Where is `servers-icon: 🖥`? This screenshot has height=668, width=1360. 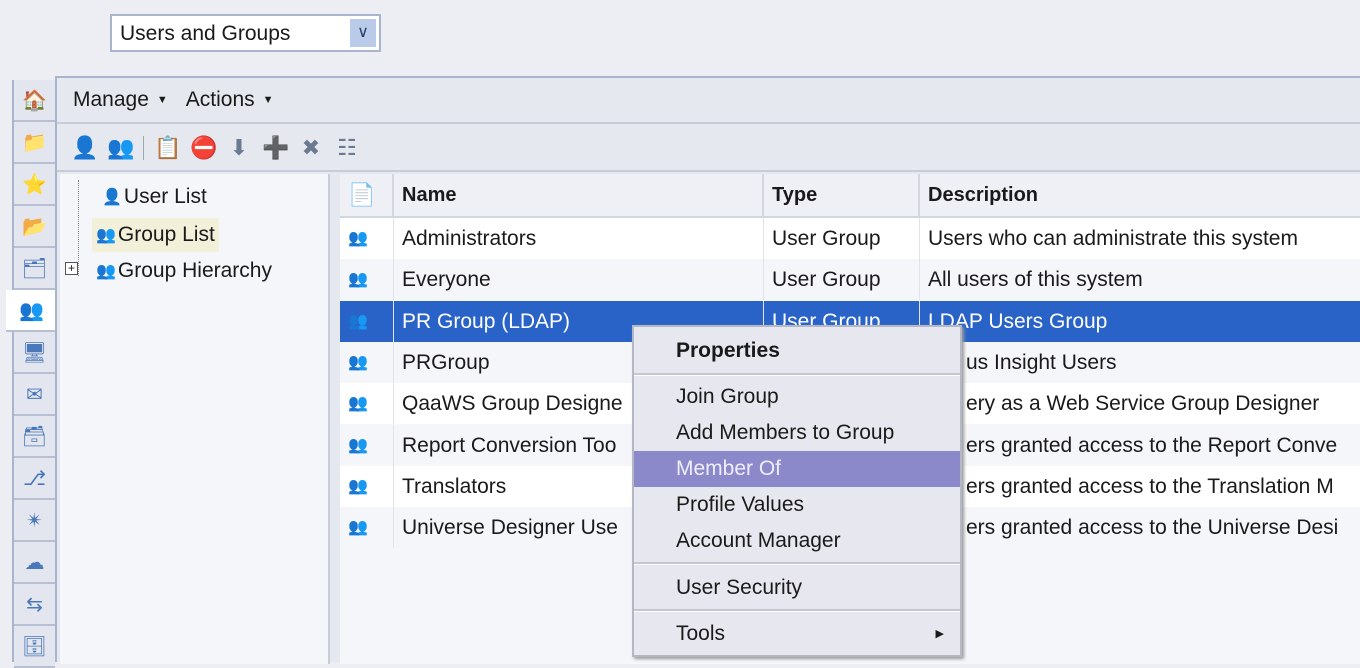
servers-icon: 🖥 is located at coordinates (34, 353).